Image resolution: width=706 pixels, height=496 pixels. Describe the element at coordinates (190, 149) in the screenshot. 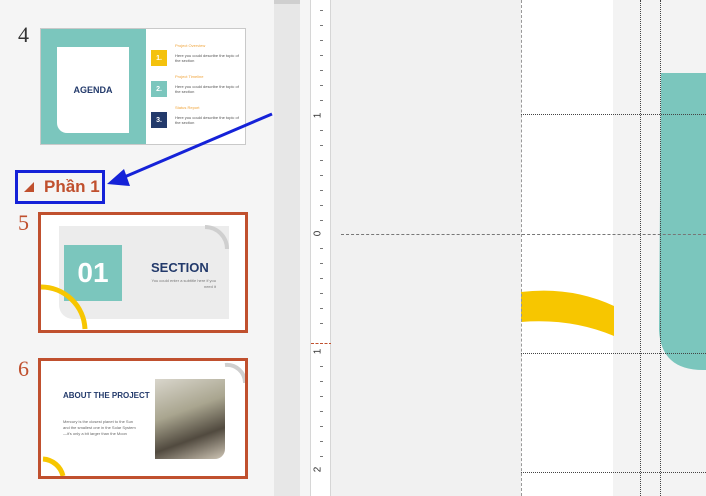

I see `callout-arrow` at that location.